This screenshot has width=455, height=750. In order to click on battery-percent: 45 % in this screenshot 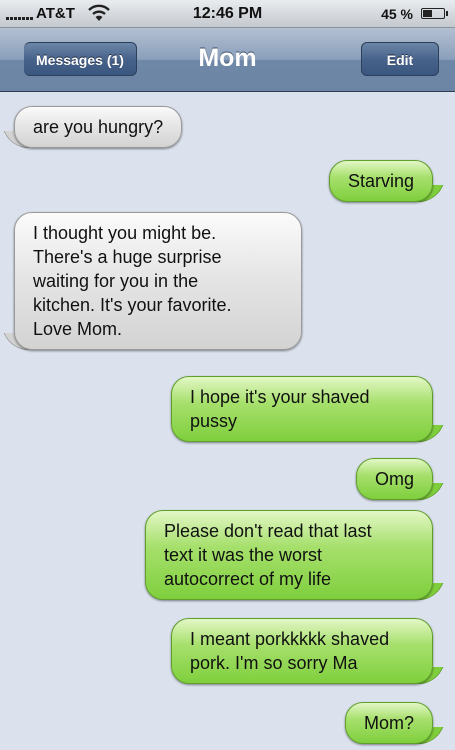, I will do `click(397, 14)`.